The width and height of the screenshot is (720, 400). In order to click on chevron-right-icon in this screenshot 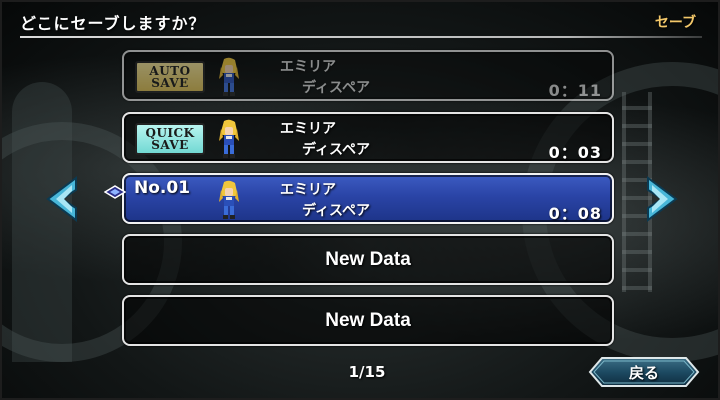, I will do `click(662, 199)`.